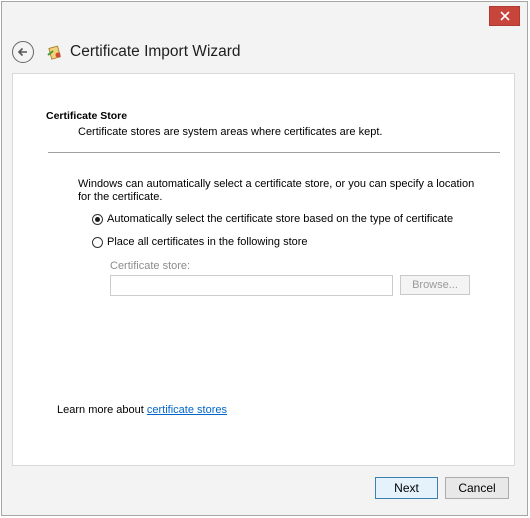  Describe the element at coordinates (274, 152) in the screenshot. I see `section-divider` at that location.